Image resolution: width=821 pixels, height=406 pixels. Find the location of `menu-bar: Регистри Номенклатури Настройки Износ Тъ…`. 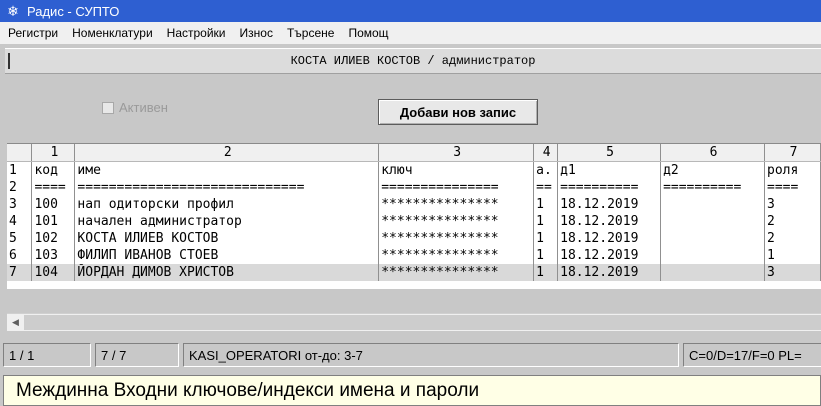

menu-bar: Регистри Номенклатури Настройки Износ Тъ… is located at coordinates (410, 33).